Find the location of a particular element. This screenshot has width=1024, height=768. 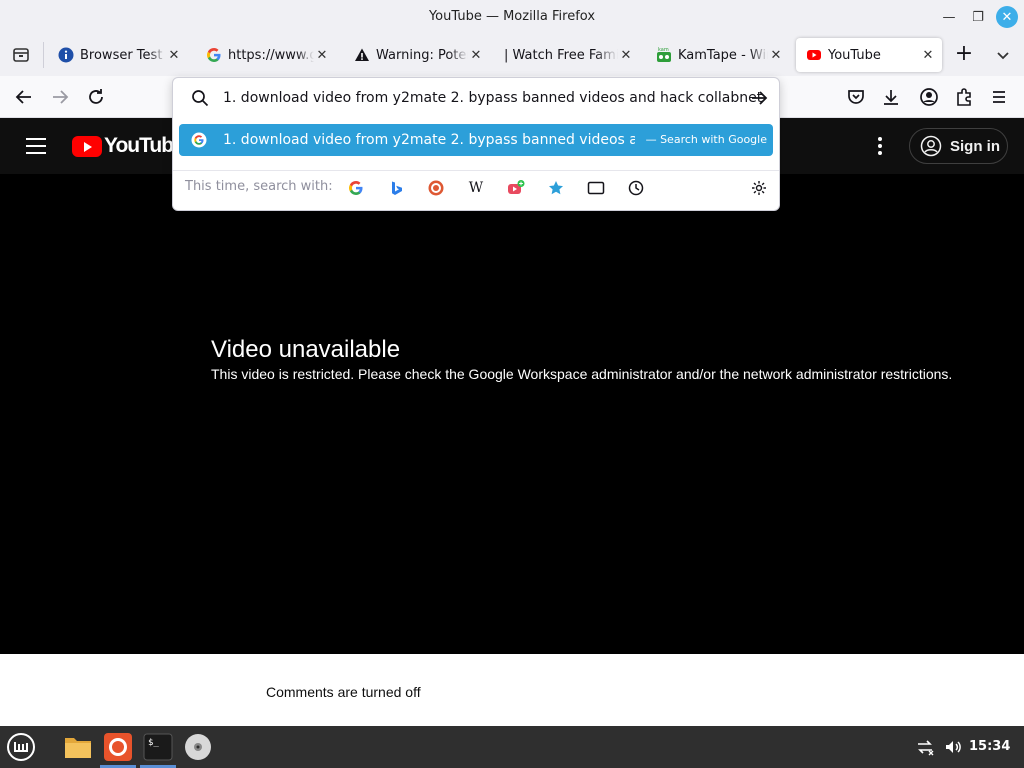

disc-icon is located at coordinates (198, 747).